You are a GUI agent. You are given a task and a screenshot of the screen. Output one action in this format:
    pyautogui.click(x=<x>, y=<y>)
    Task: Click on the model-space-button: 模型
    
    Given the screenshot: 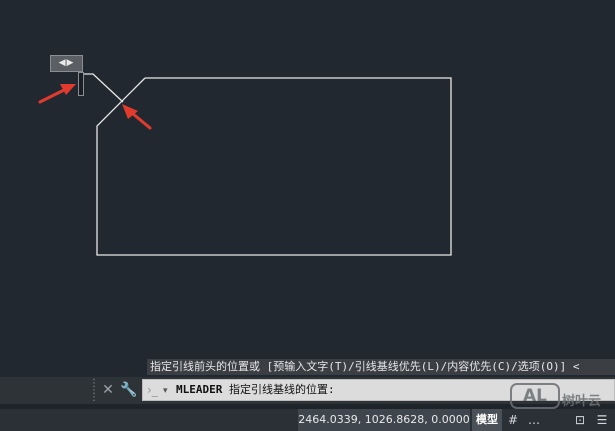 What is the action you would take?
    pyautogui.click(x=487, y=420)
    